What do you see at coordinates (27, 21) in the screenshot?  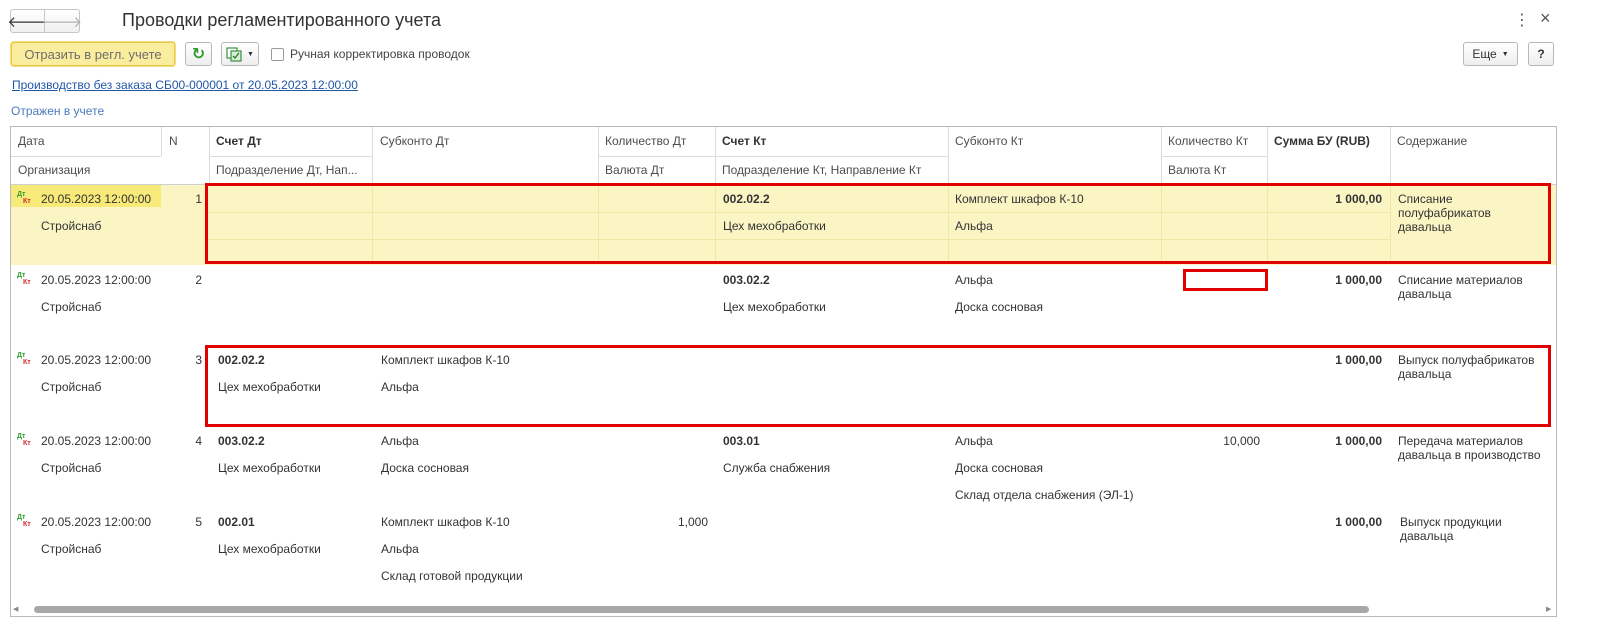 I see `back-button: 🡐` at bounding box center [27, 21].